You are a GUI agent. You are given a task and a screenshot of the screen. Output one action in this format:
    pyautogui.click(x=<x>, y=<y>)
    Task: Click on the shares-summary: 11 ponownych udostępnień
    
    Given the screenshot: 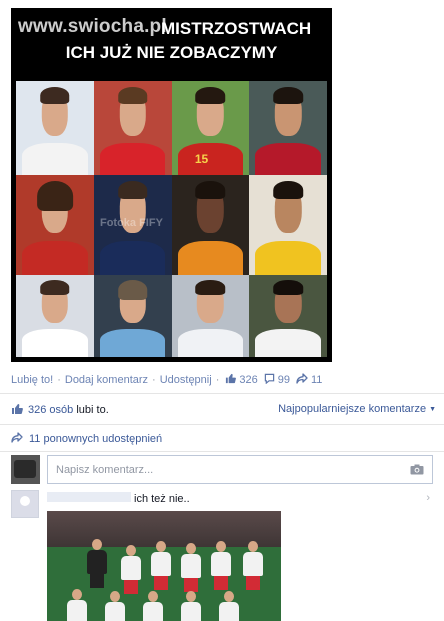 What is the action you would take?
    pyautogui.click(x=86, y=439)
    